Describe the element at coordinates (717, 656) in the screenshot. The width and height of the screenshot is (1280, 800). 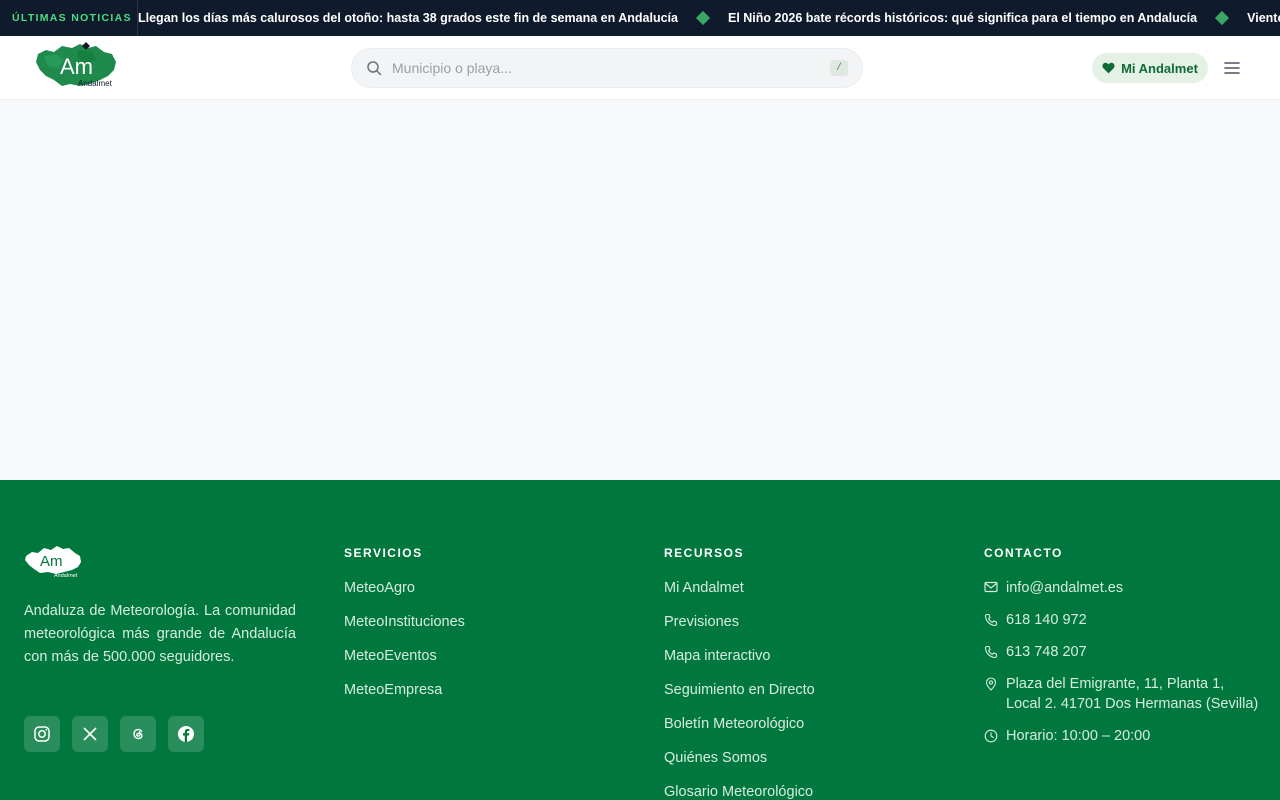
I see `mapa-interactivo-link: Mapa interactivo` at that location.